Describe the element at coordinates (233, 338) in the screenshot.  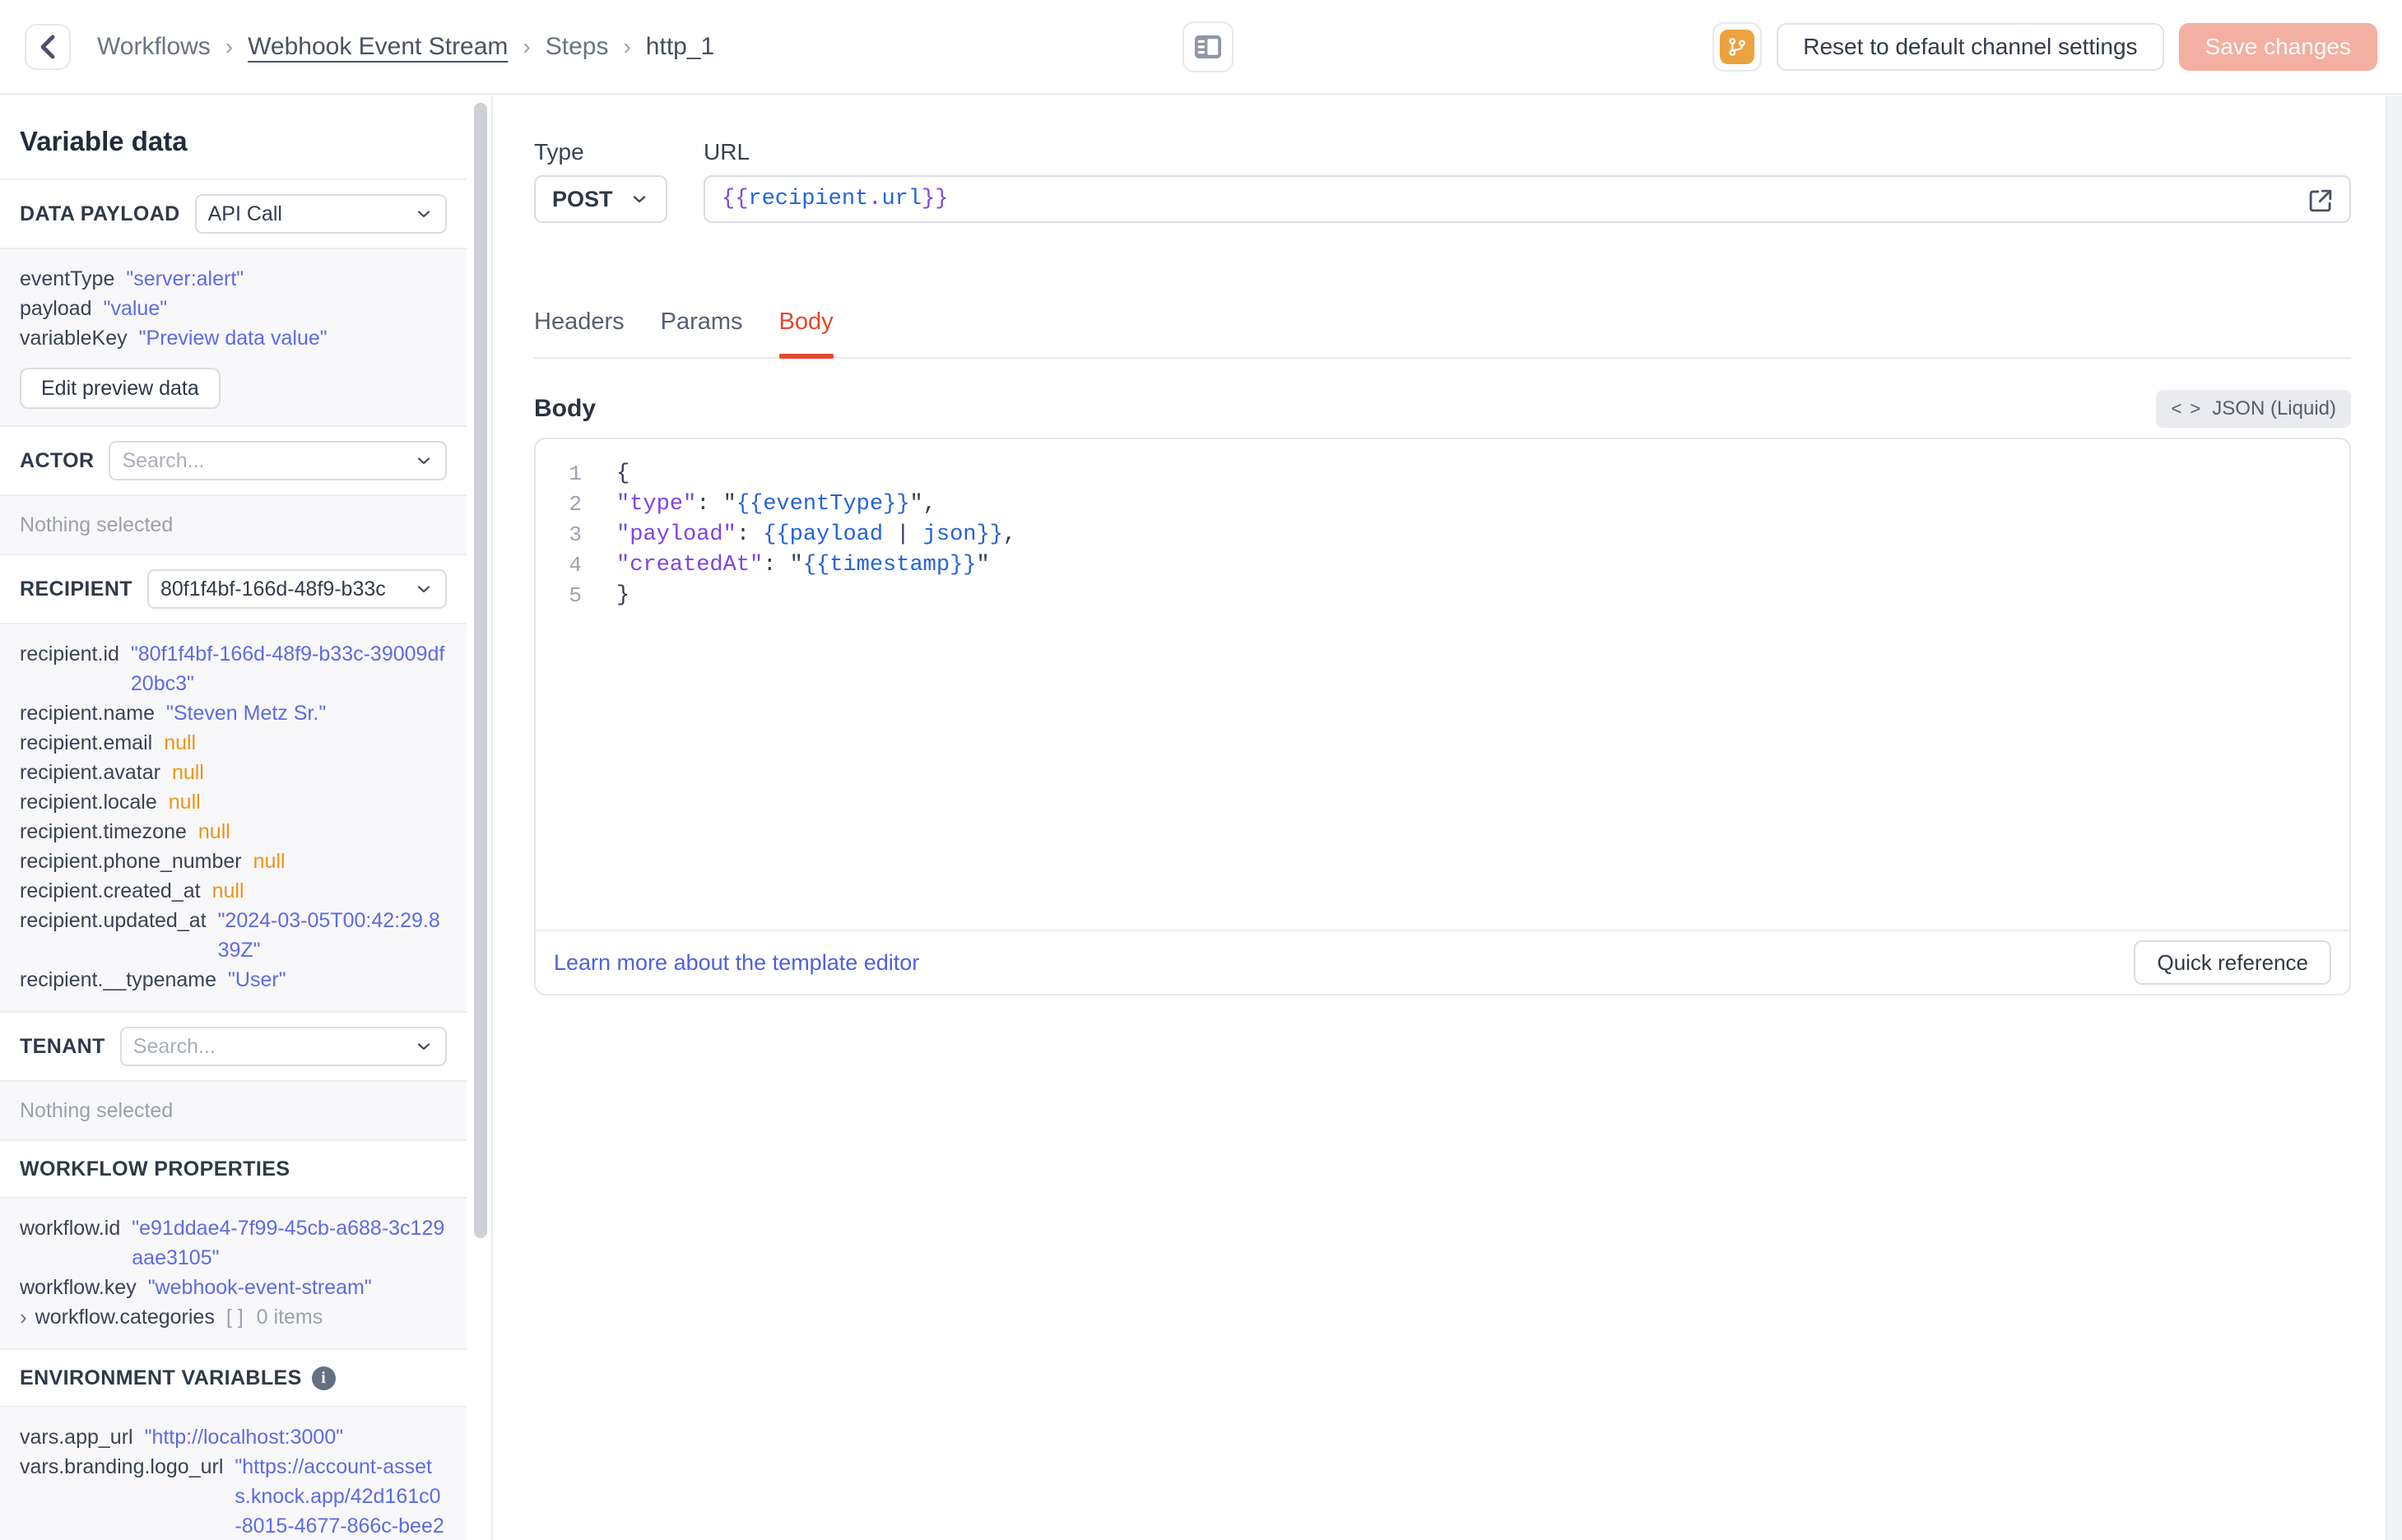
I see `kv-row: variableKey "Preview data value"` at that location.